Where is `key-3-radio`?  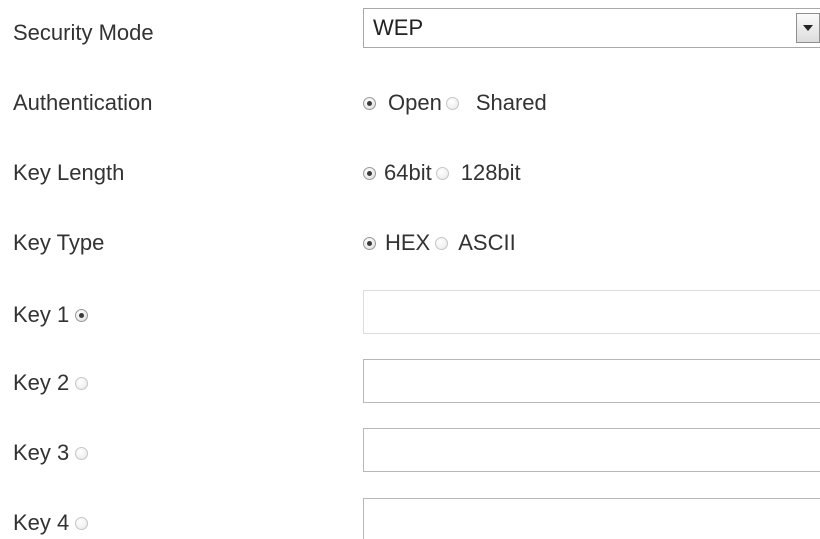
key-3-radio is located at coordinates (82, 453).